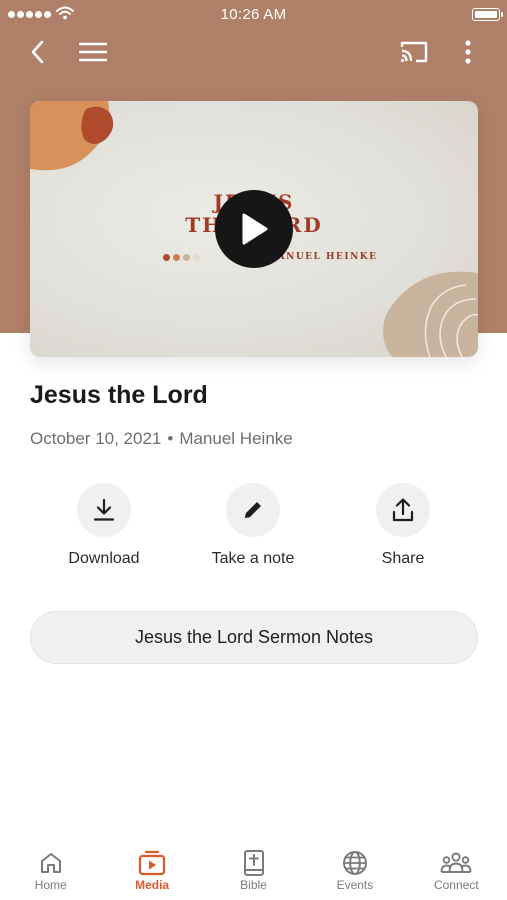 This screenshot has width=507, height=900. I want to click on share-button: Share, so click(403, 525).